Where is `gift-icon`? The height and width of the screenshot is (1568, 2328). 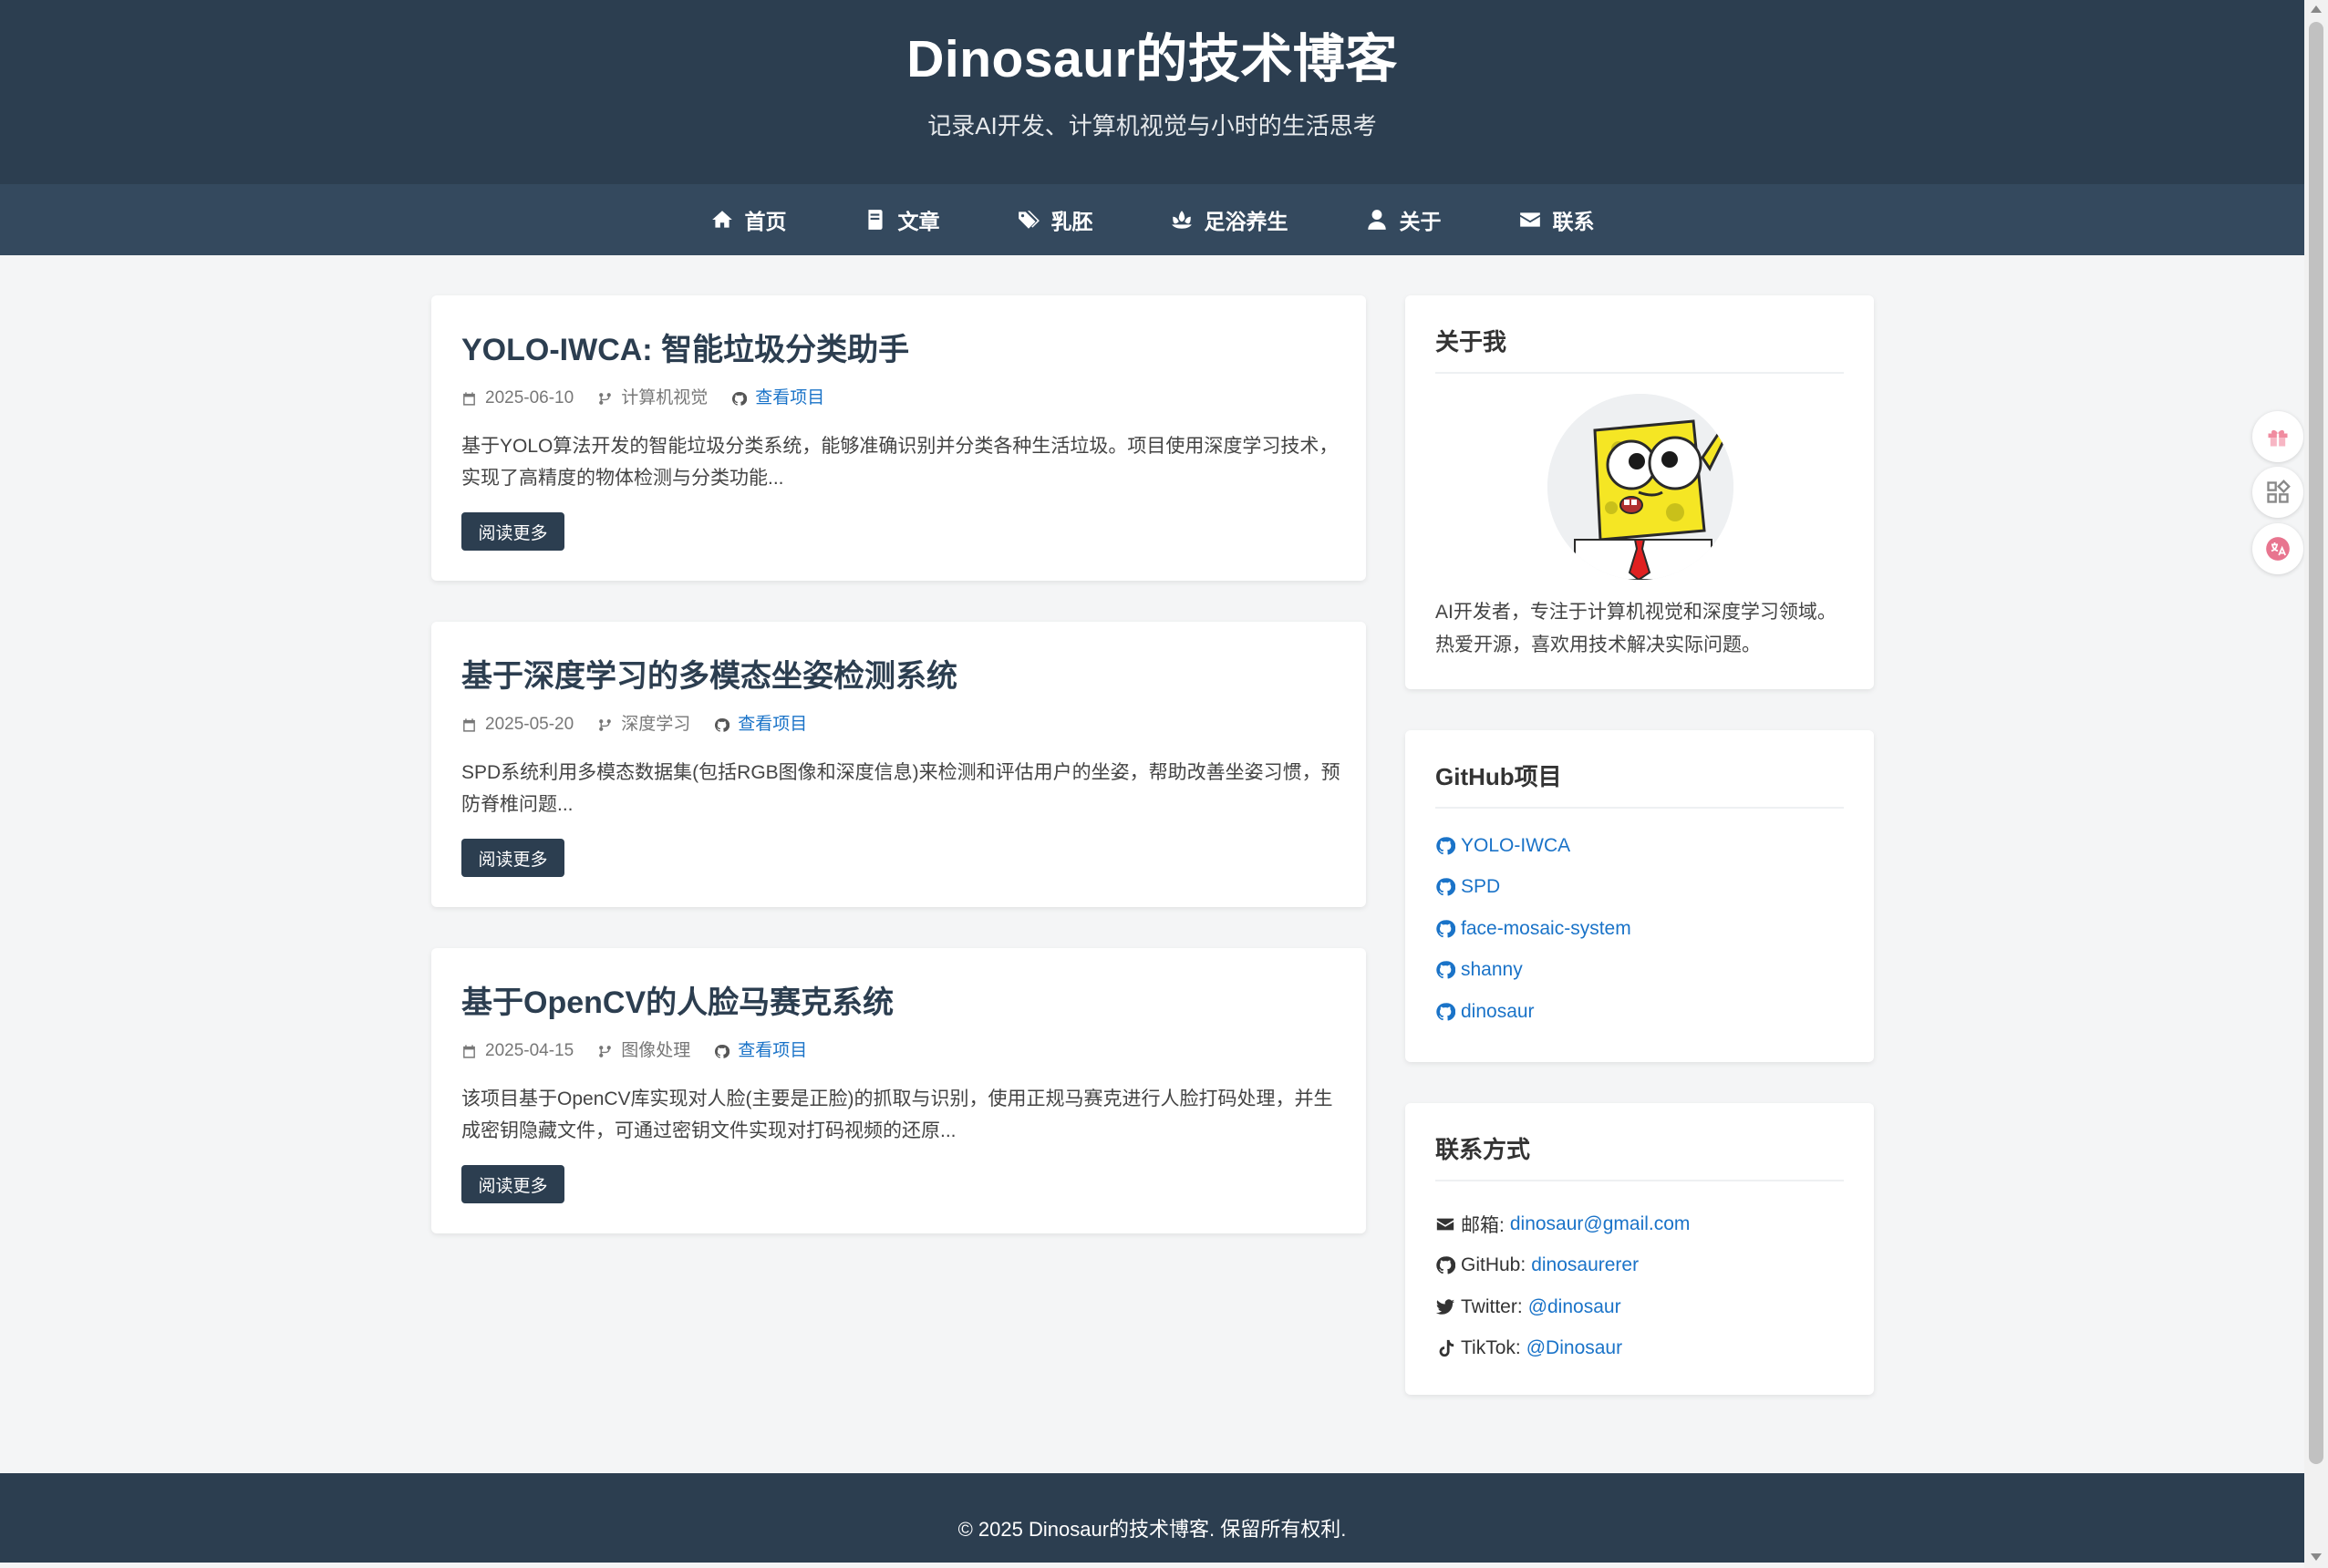 gift-icon is located at coordinates (2278, 438).